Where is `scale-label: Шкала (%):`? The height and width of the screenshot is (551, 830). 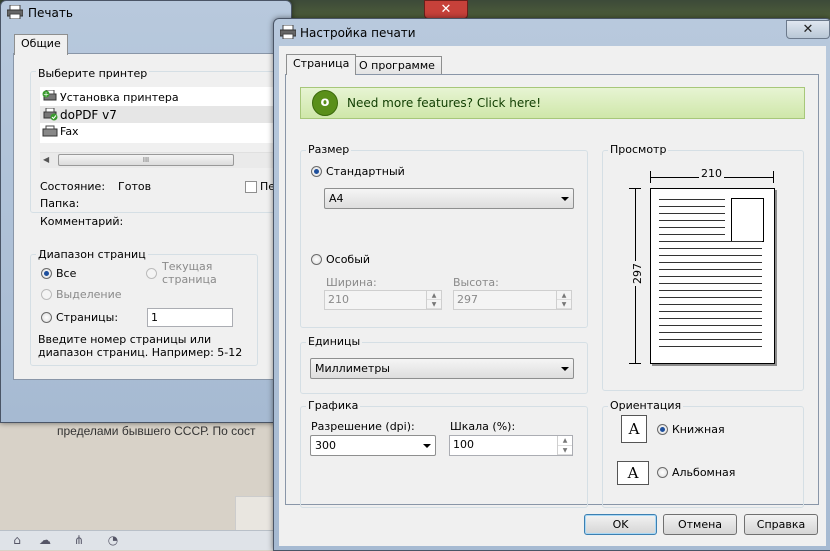
scale-label: Шкала (%): is located at coordinates (483, 426).